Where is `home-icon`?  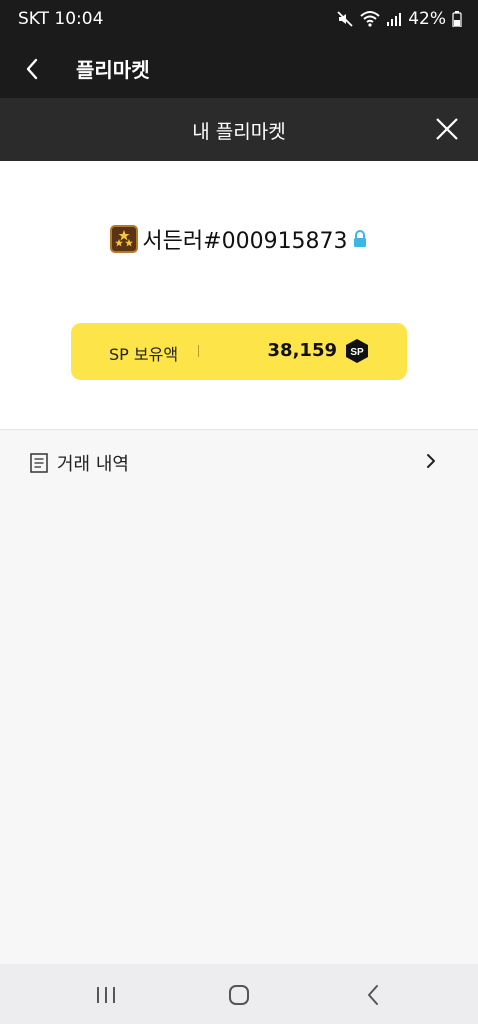
home-icon is located at coordinates (239, 995).